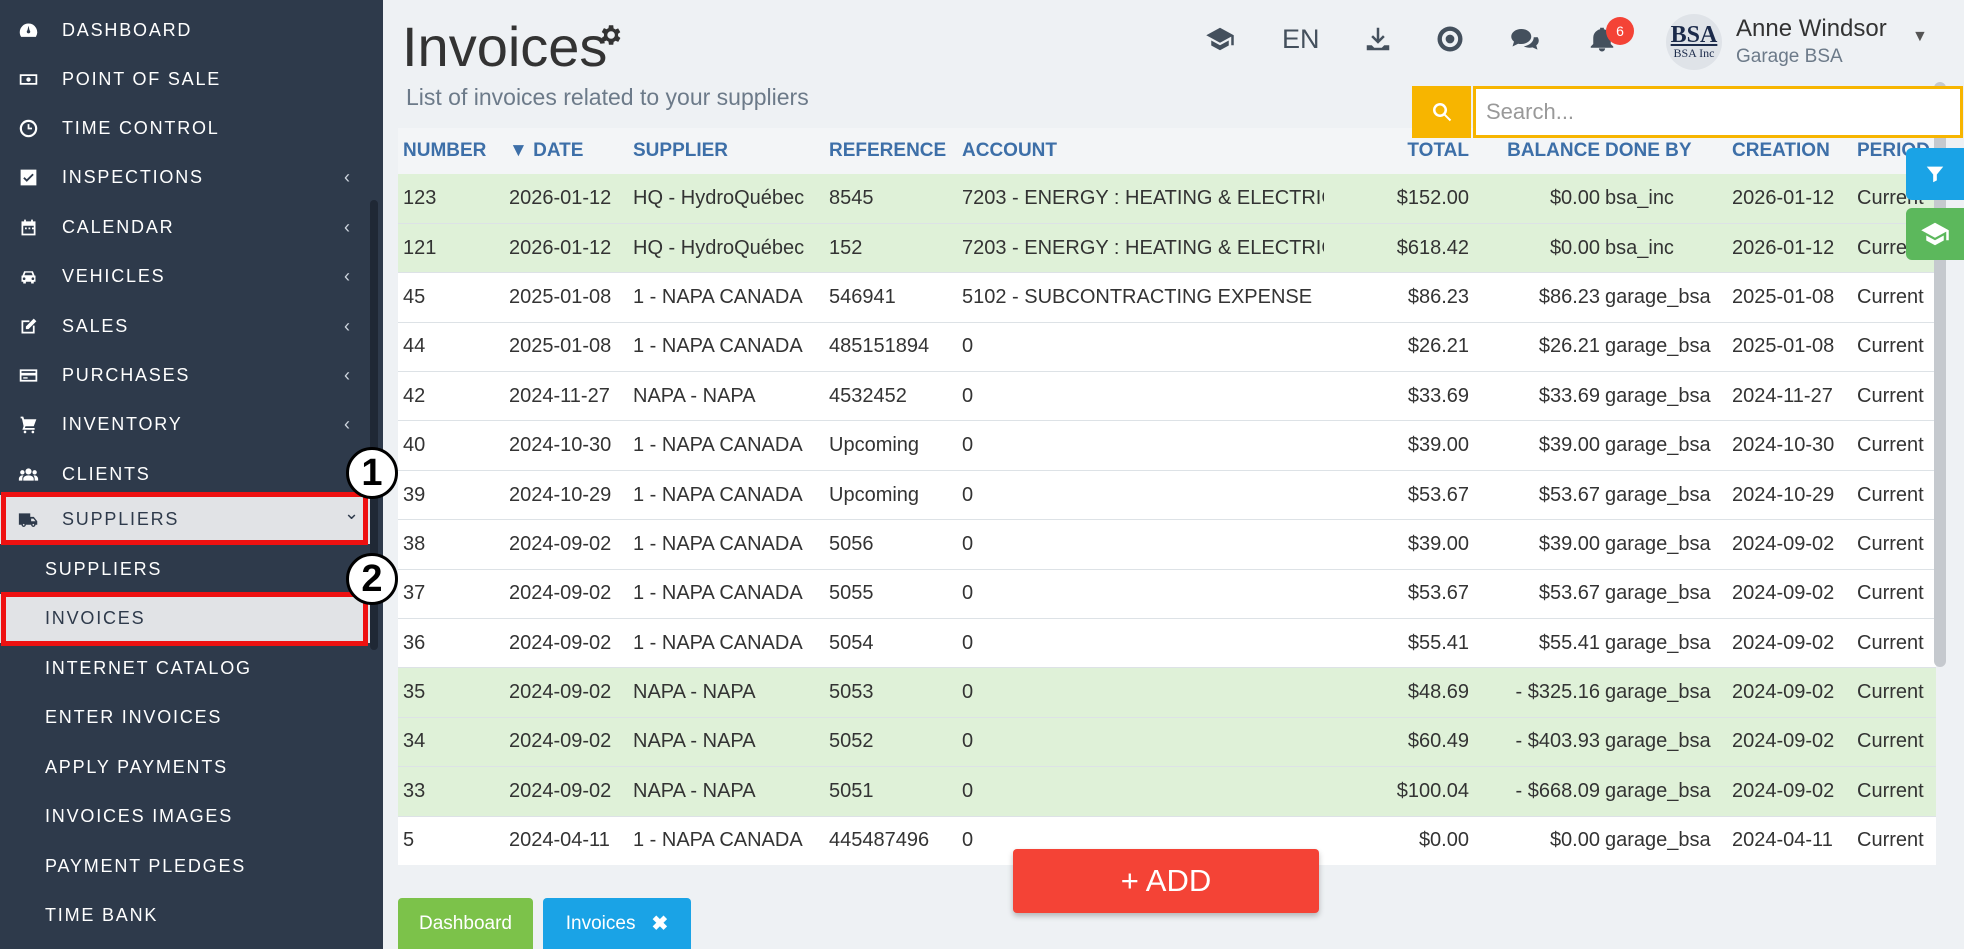 The image size is (1964, 949). Describe the element at coordinates (890, 151) in the screenshot. I see `column-header-reference: REFERENCE` at that location.